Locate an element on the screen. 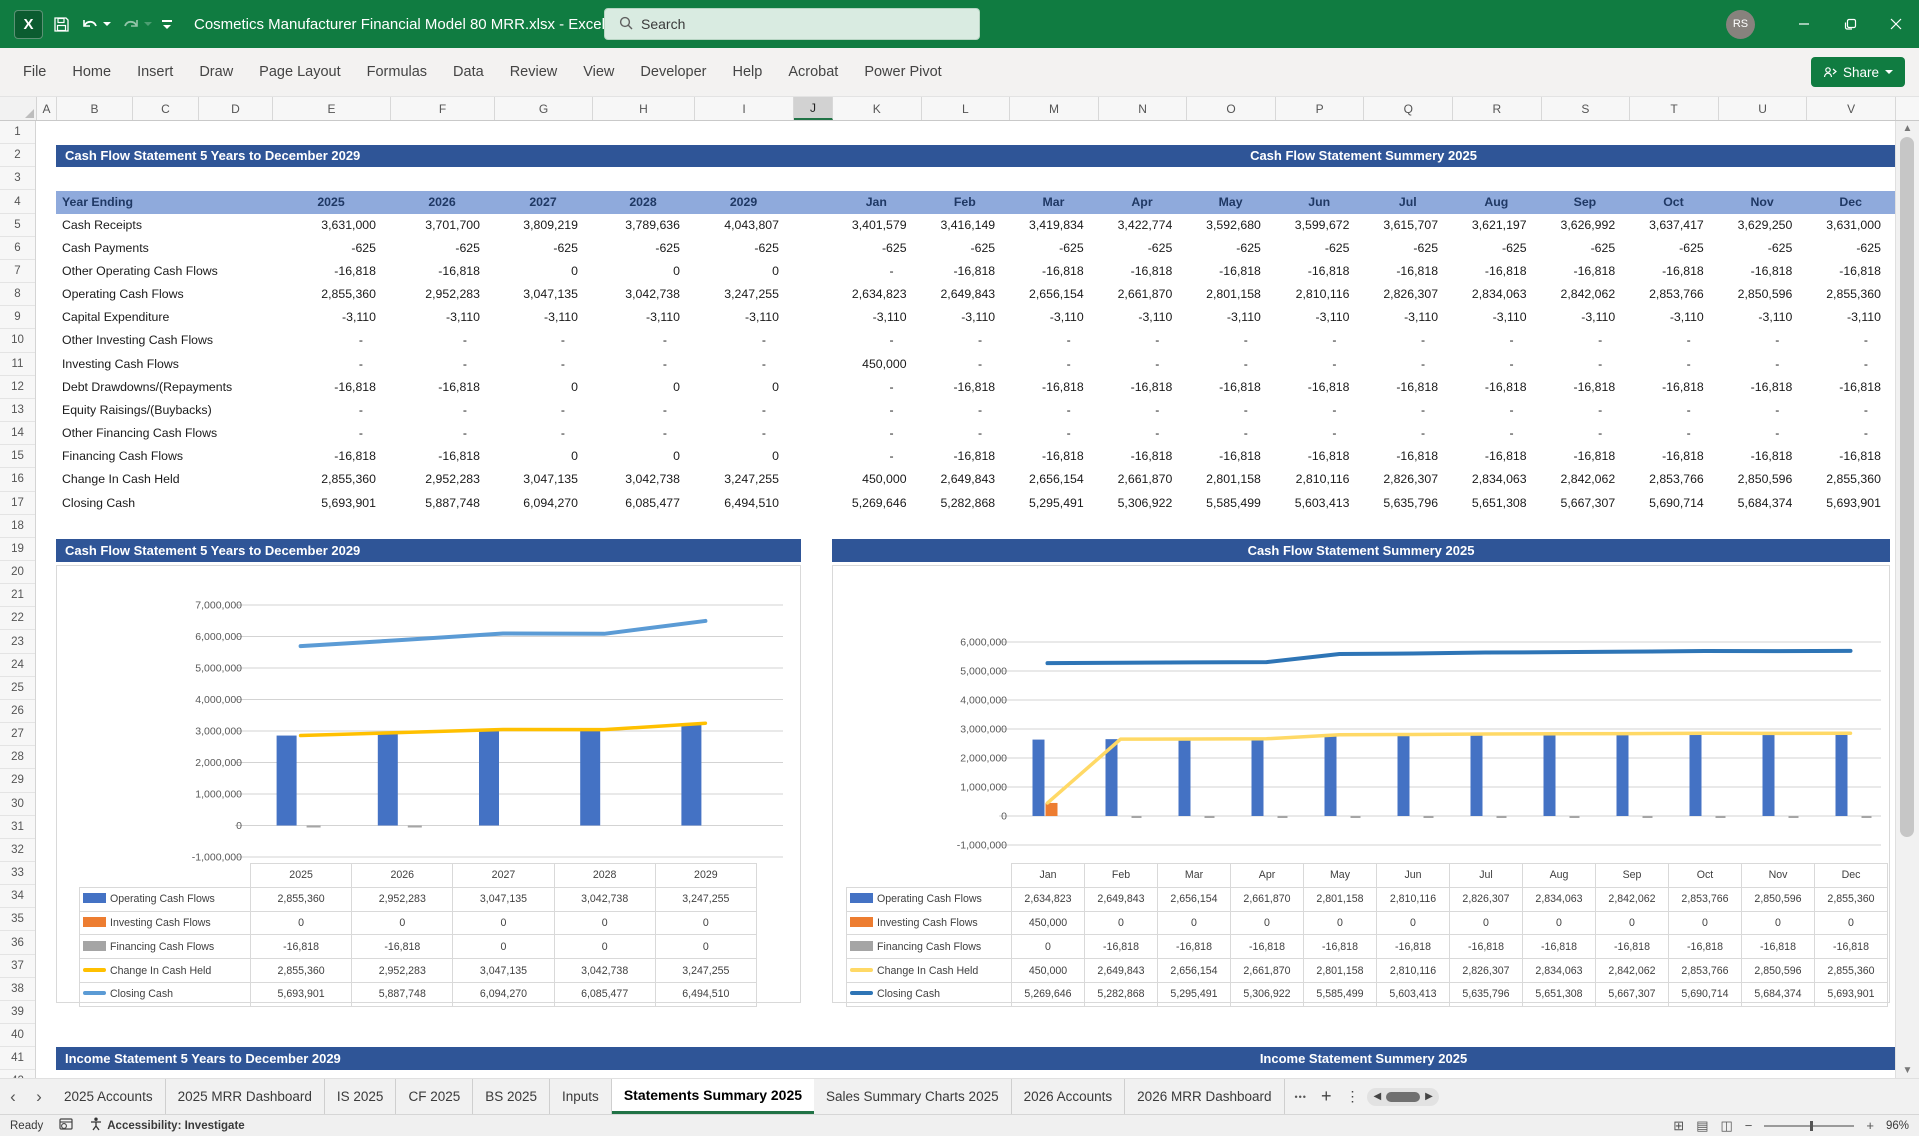  ribbon-tab-data: Data is located at coordinates (468, 72).